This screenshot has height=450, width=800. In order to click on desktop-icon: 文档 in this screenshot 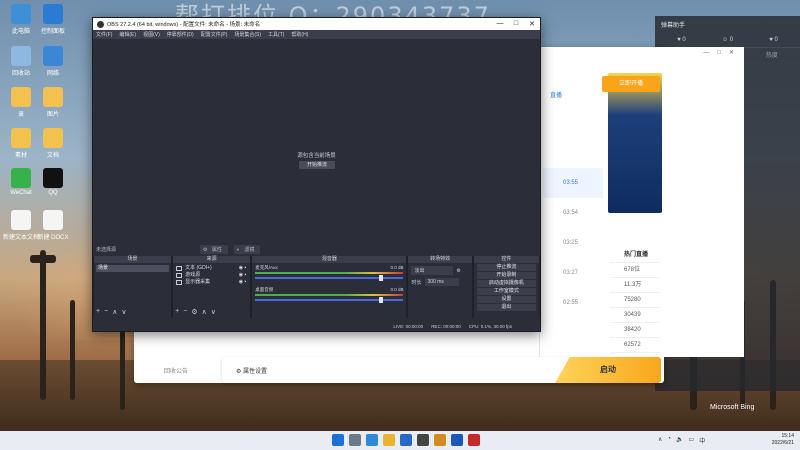, I will do `click(53, 143)`.